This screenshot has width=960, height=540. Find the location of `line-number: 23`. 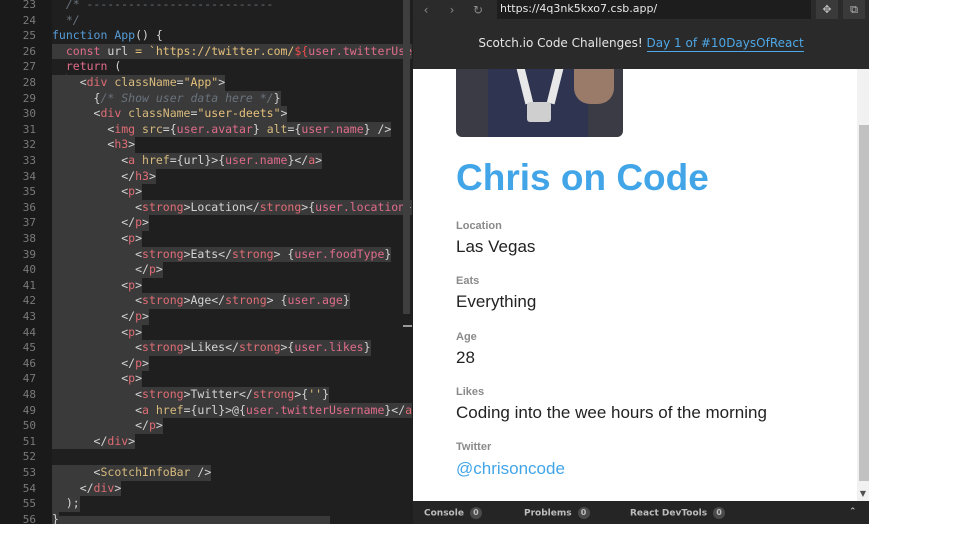

line-number: 23 is located at coordinates (29, 5).